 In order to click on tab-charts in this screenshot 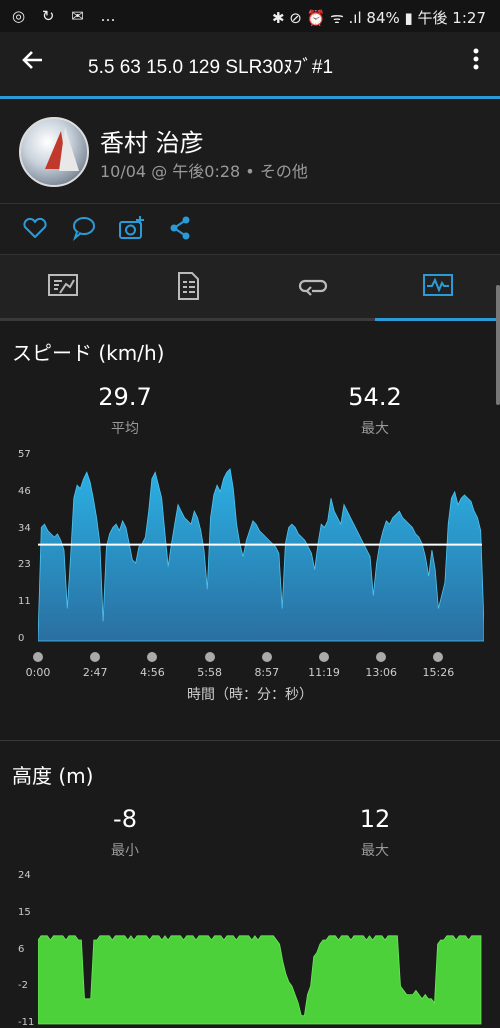, I will do `click(437, 286)`.